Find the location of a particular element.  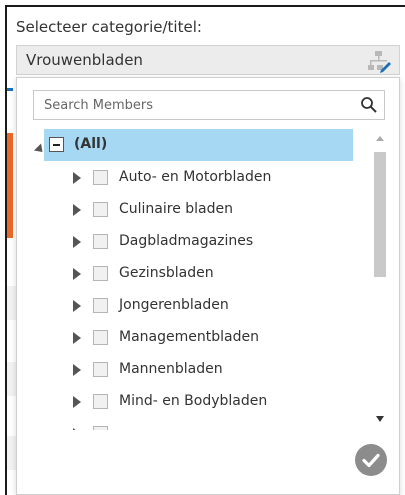

filter-label: Selecteer categorie/titel: is located at coordinates (109, 27).